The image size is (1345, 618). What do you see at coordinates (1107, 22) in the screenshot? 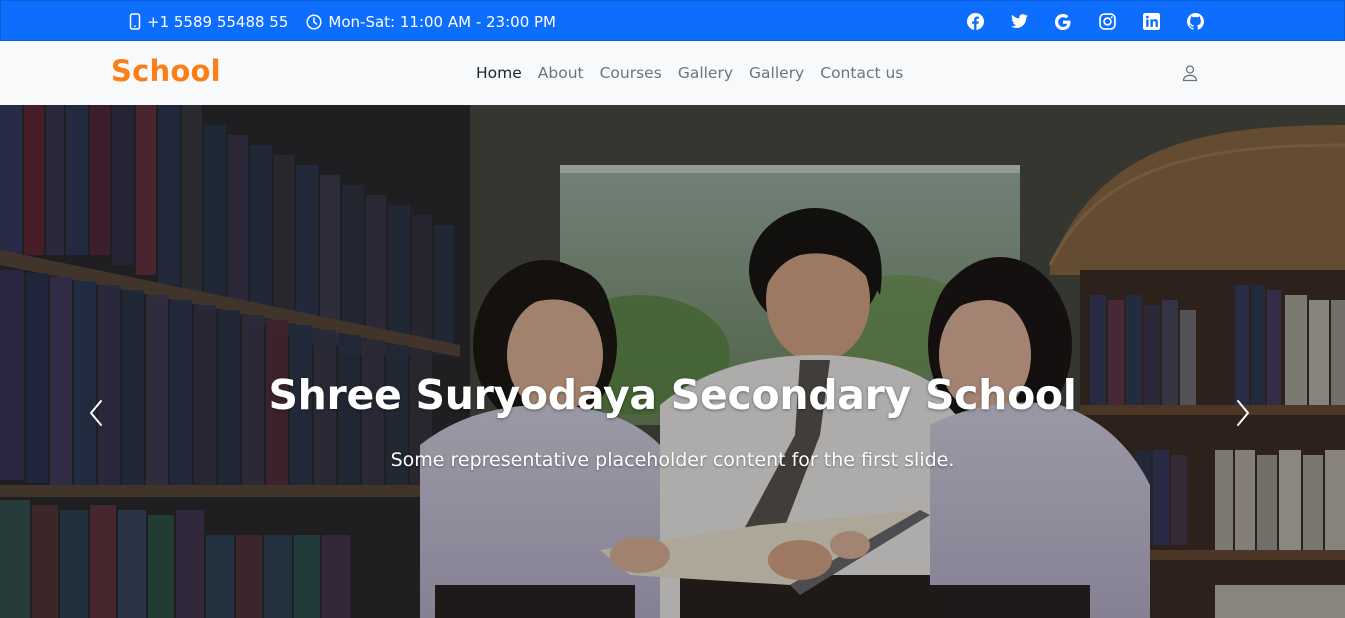
I see `instagram-icon` at bounding box center [1107, 22].